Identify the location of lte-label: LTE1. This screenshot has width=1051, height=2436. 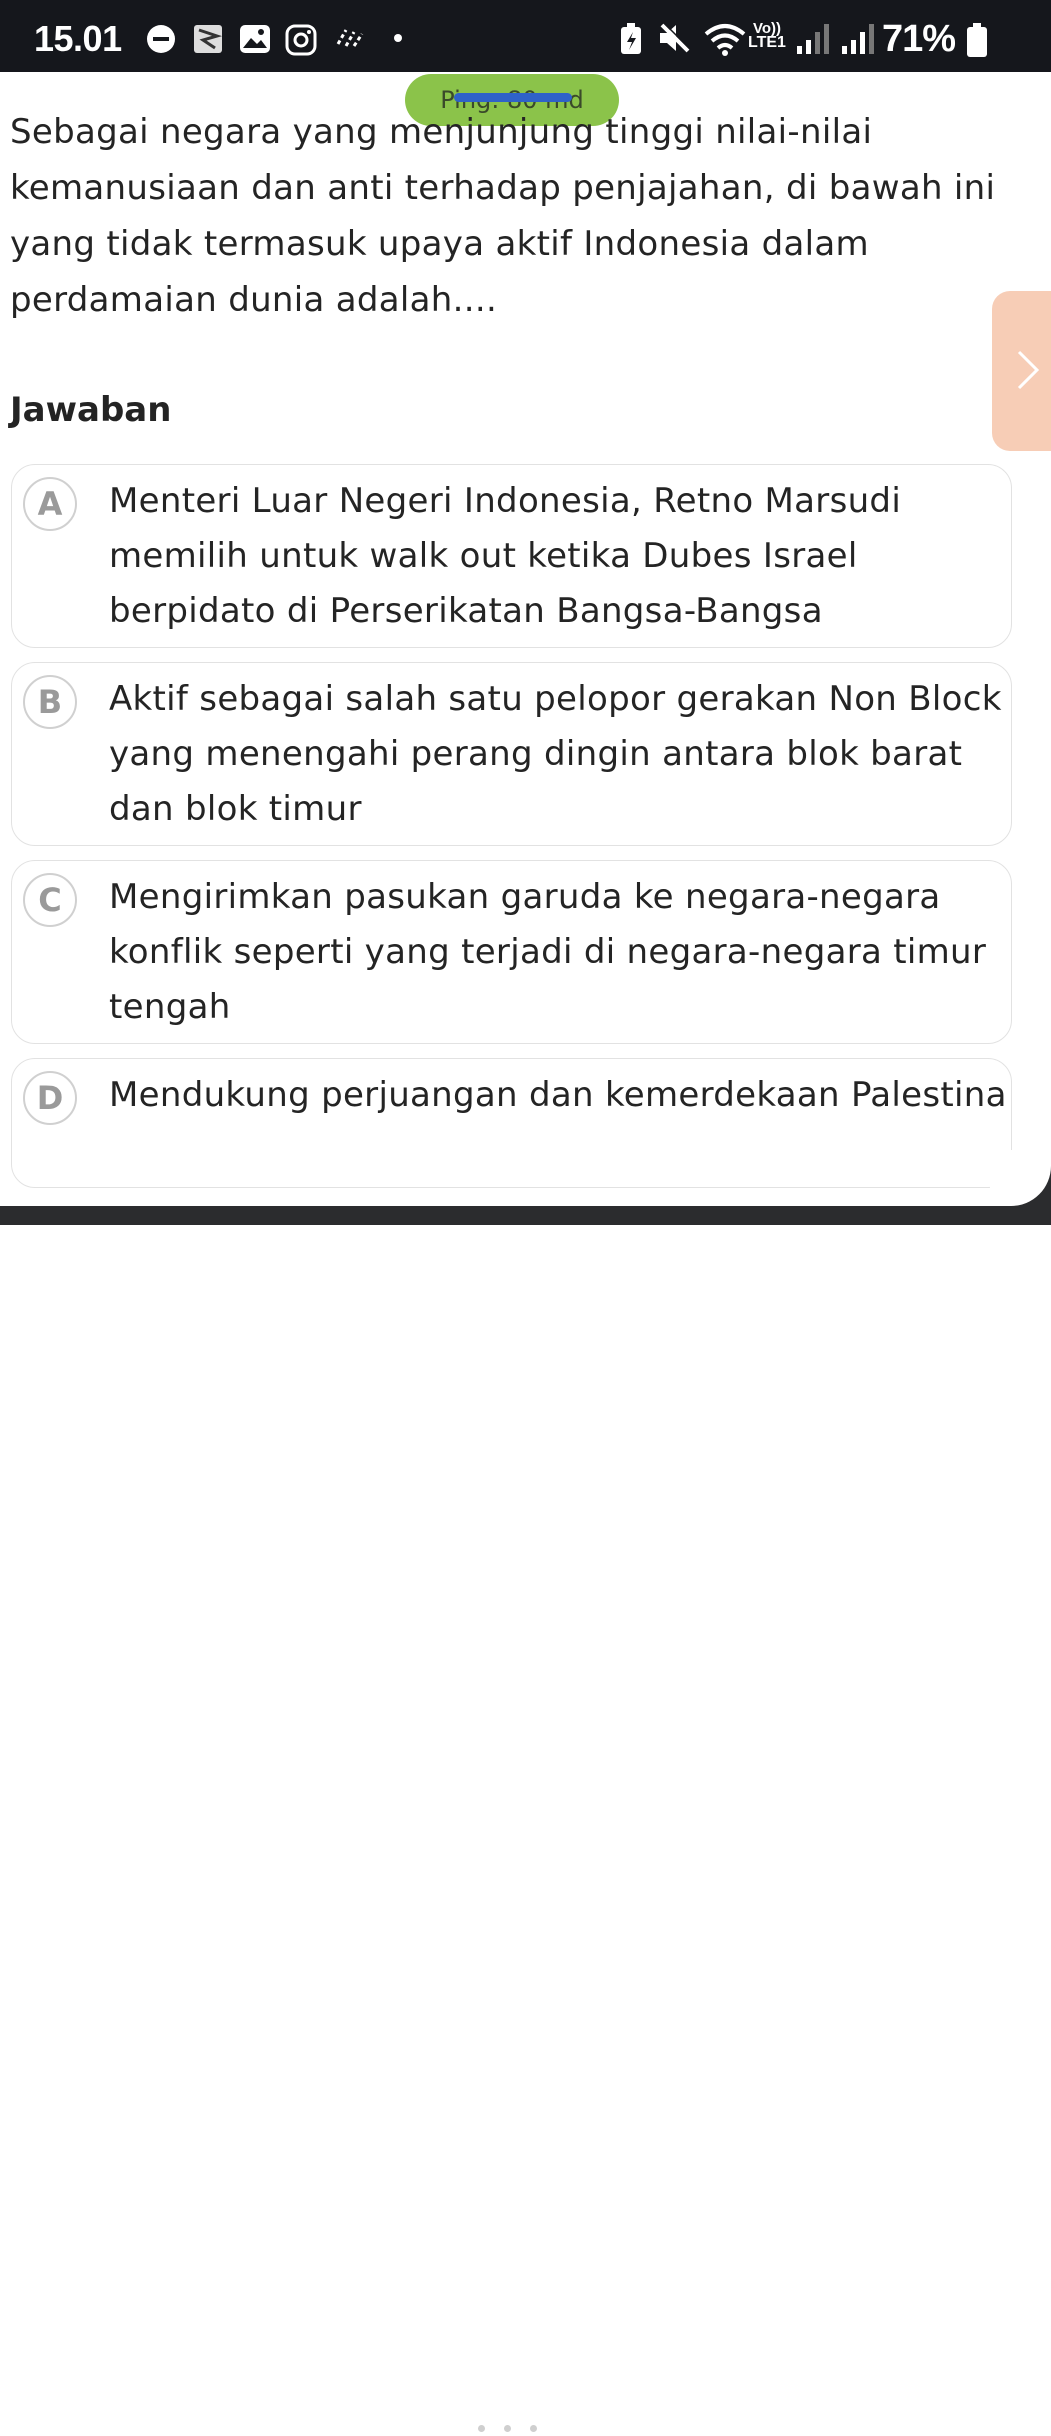
(767, 42).